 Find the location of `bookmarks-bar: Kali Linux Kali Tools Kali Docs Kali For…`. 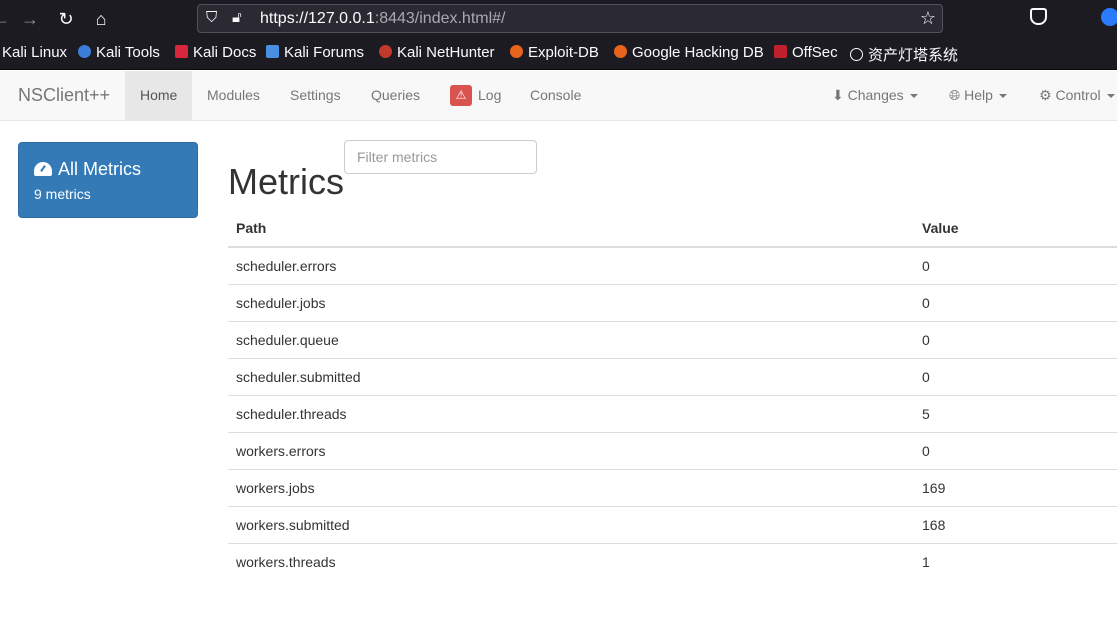

bookmarks-bar: Kali Linux Kali Tools Kali Docs Kali For… is located at coordinates (558, 53).